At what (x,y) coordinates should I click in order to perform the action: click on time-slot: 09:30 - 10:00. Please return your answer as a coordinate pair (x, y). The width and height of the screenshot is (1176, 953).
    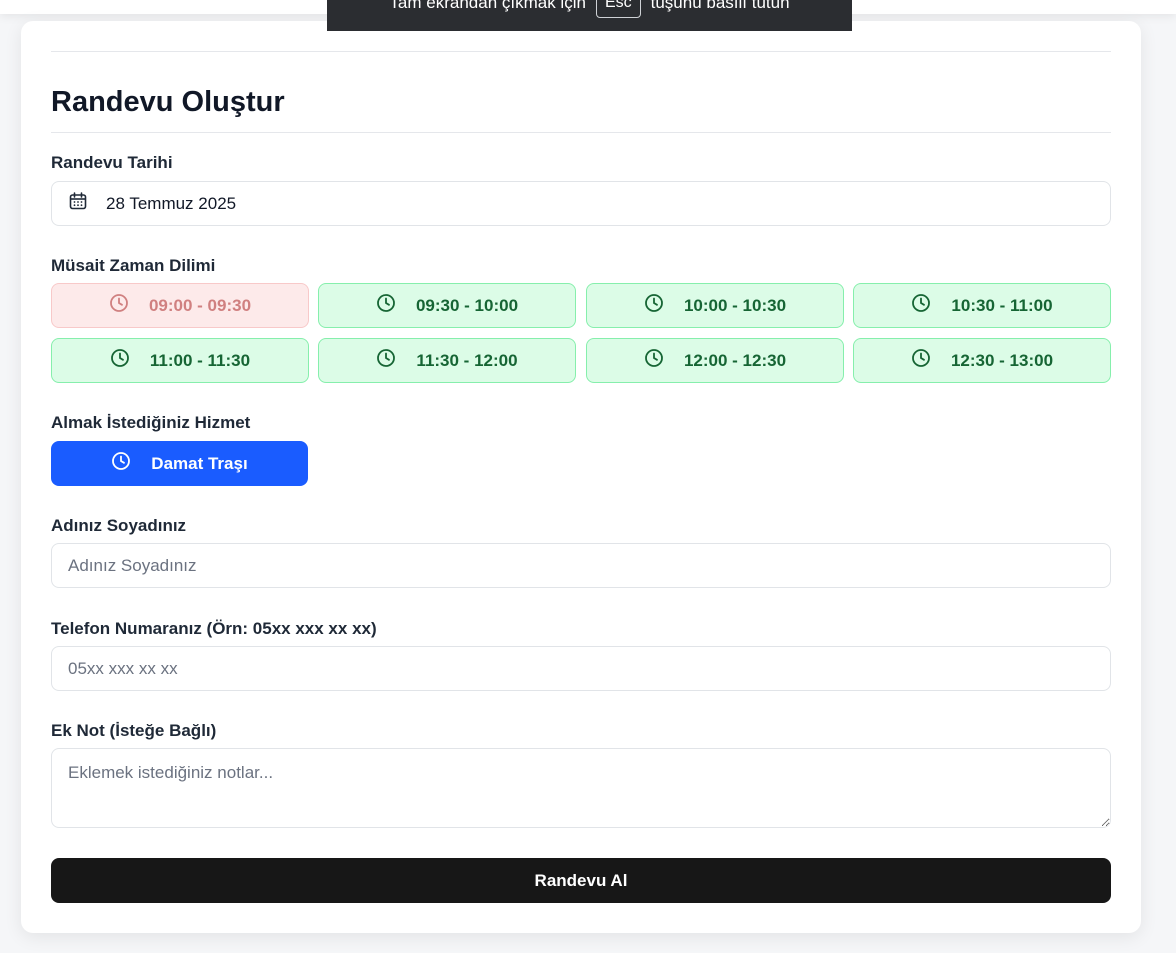
    Looking at the image, I should click on (447, 305).